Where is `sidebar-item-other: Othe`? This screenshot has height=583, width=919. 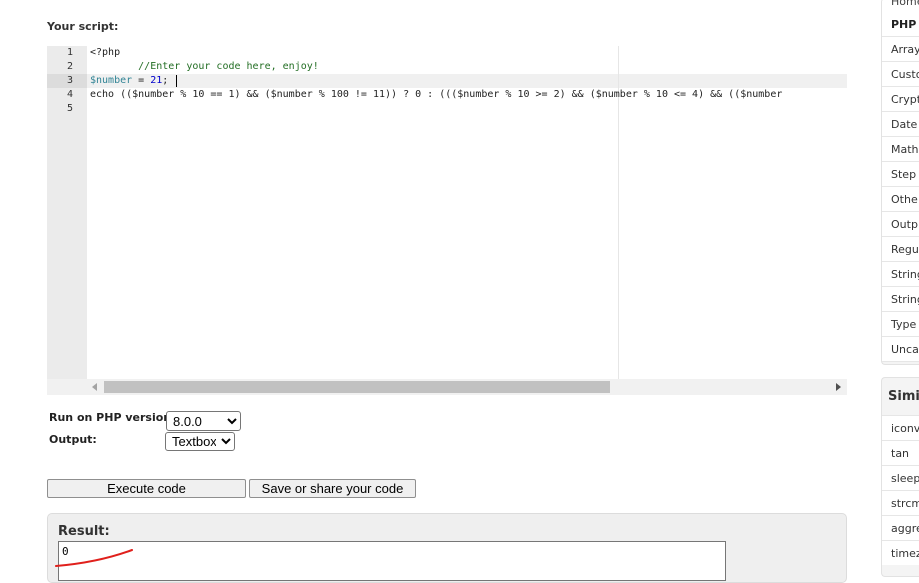 sidebar-item-other: Othe is located at coordinates (900, 199).